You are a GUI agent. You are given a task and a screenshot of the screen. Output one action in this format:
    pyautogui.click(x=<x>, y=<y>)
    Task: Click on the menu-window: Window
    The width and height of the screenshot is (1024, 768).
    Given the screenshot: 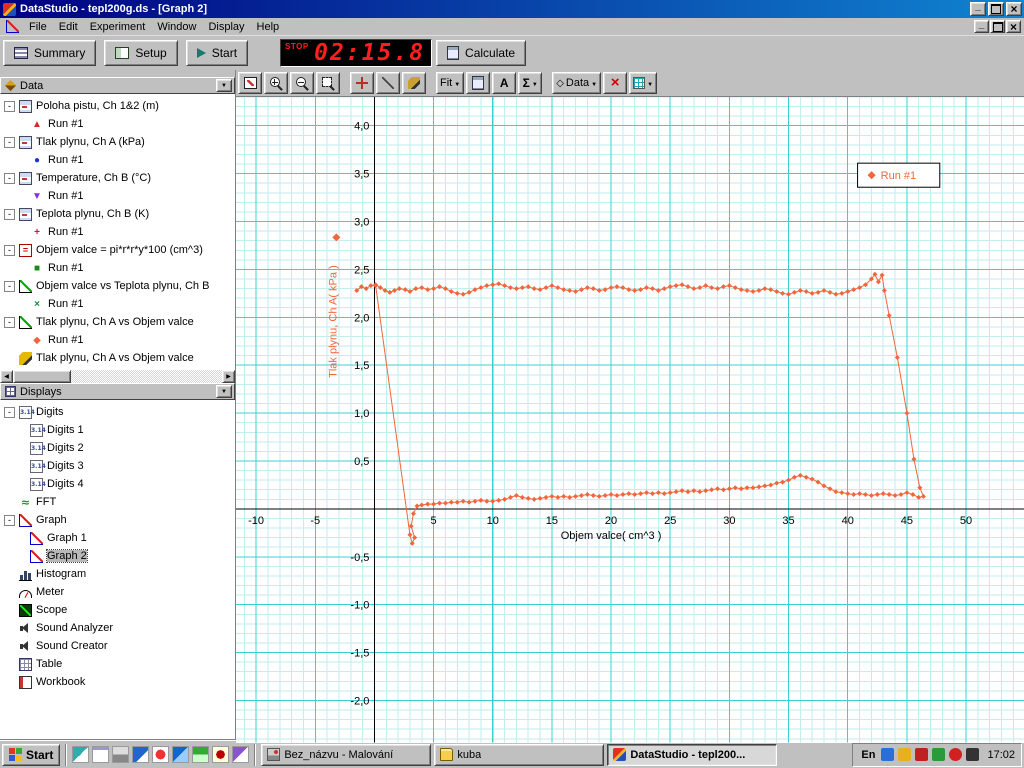 What is the action you would take?
    pyautogui.click(x=176, y=27)
    